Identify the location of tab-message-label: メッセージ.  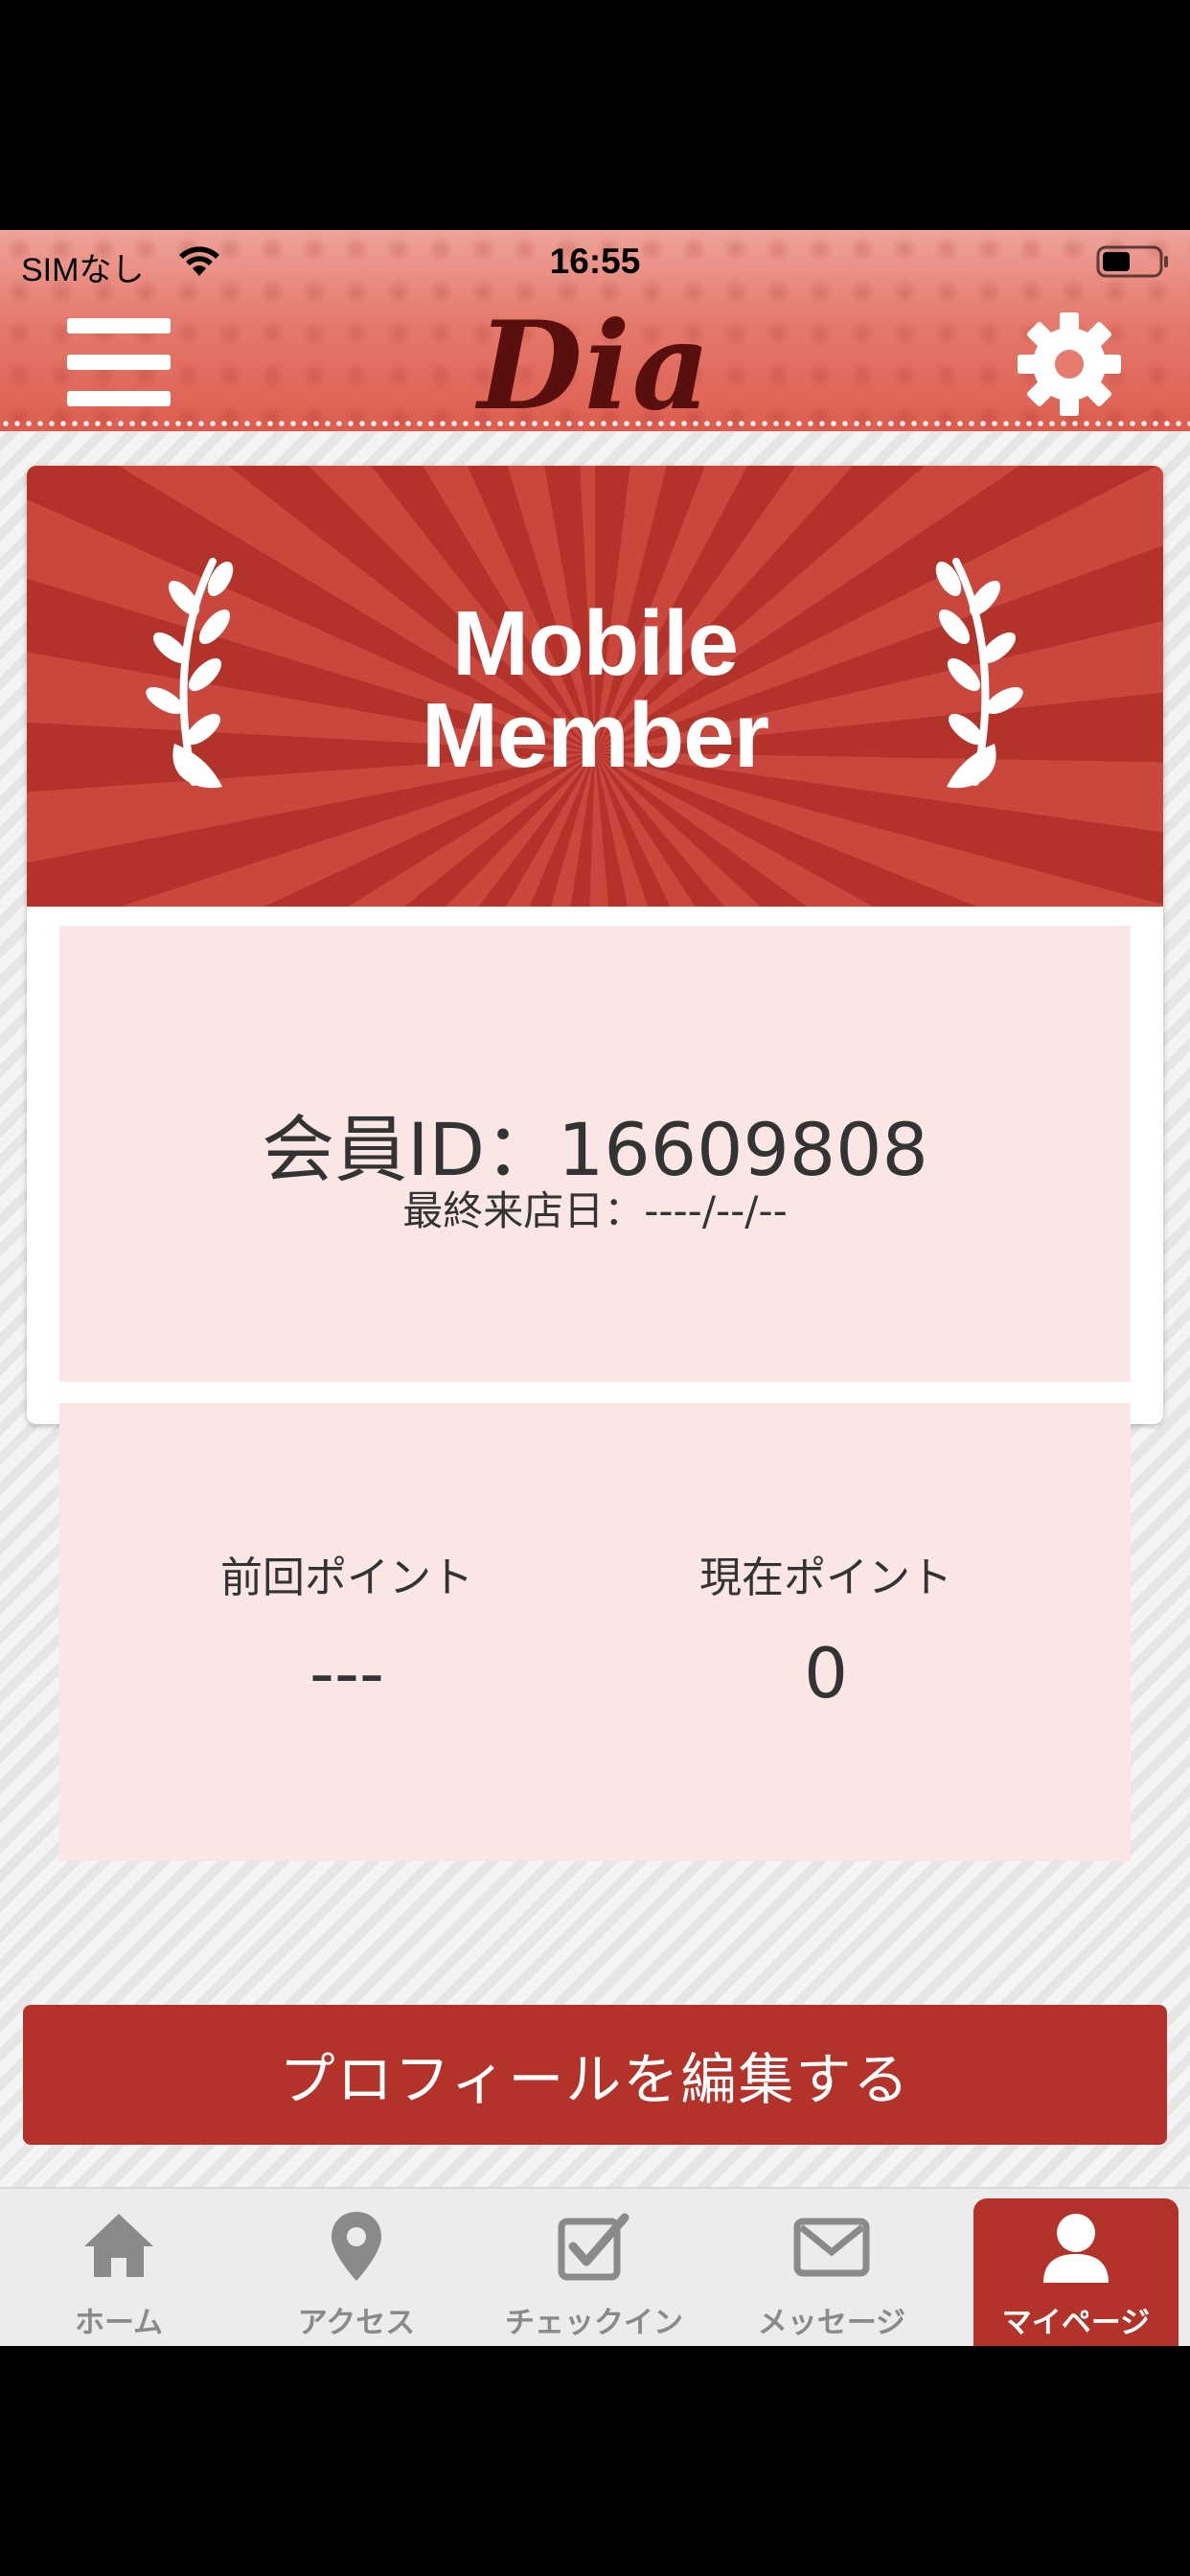
(832, 2323).